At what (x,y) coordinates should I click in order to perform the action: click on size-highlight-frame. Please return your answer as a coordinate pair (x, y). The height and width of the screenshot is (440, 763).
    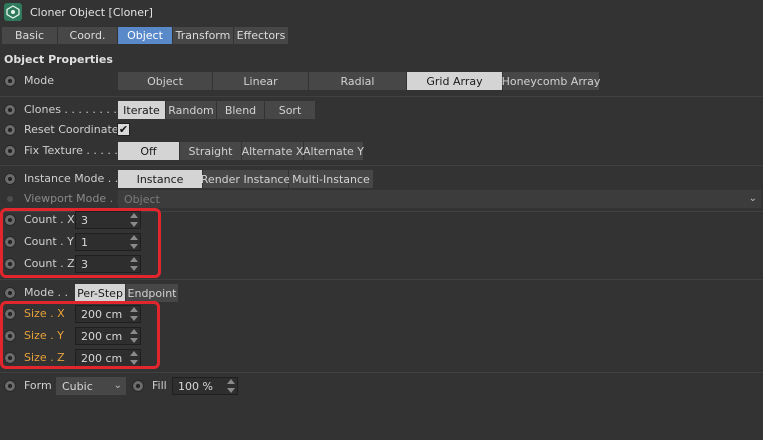
    Looking at the image, I should click on (80, 335).